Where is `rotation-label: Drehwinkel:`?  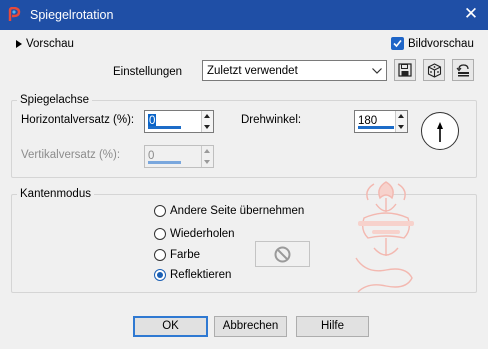
rotation-label: Drehwinkel: is located at coordinates (271, 120).